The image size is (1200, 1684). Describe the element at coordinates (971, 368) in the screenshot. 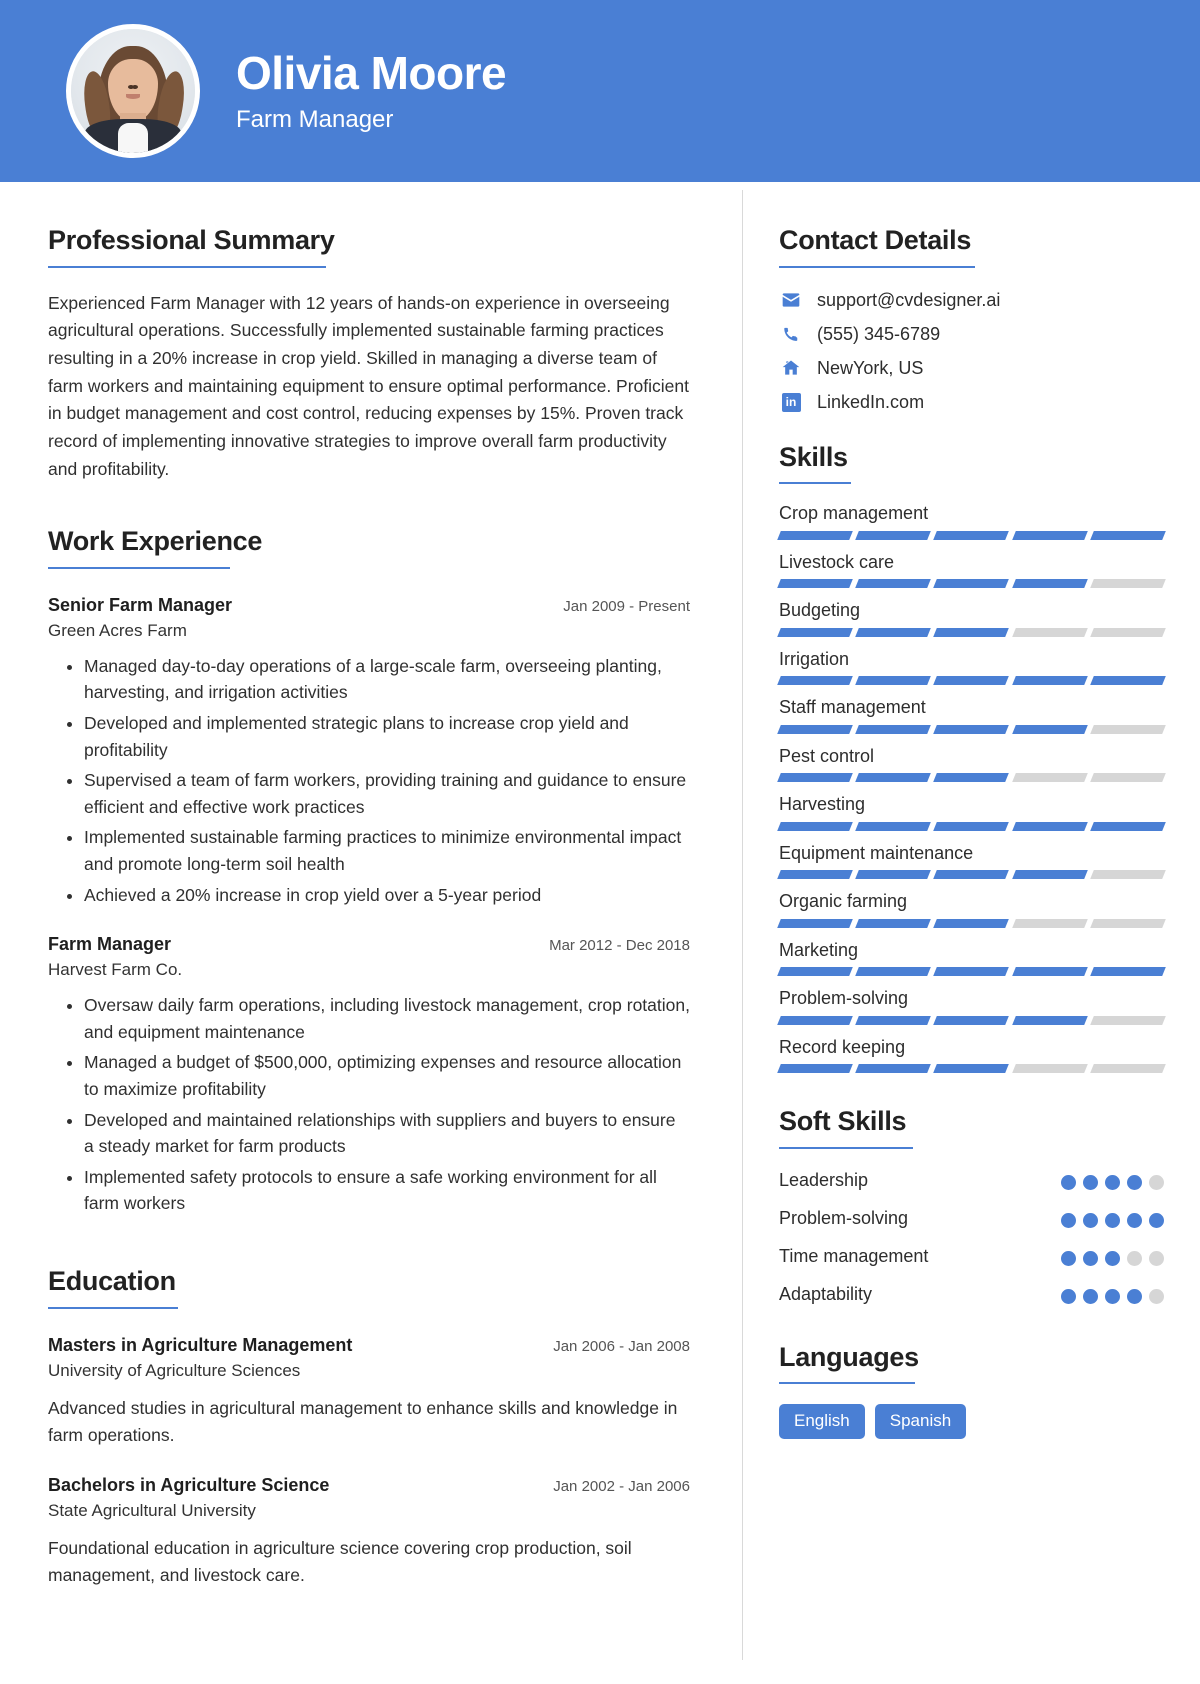

I see `contact-row: NewYork, US` at that location.